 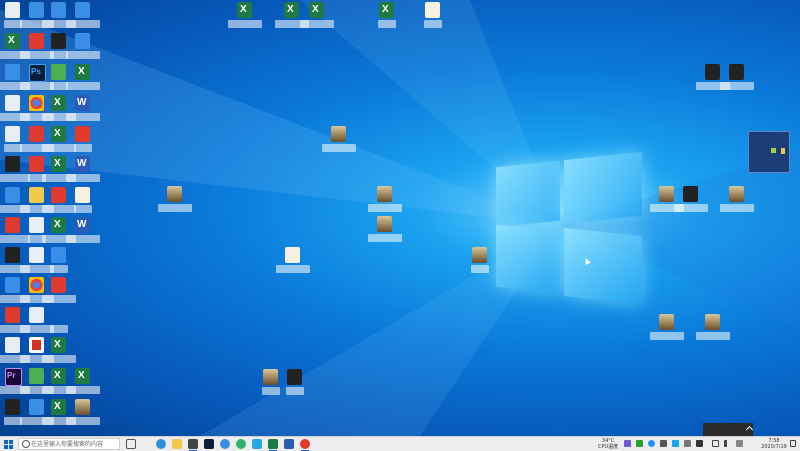 I want to click on widget-icon, so click(x=783, y=151).